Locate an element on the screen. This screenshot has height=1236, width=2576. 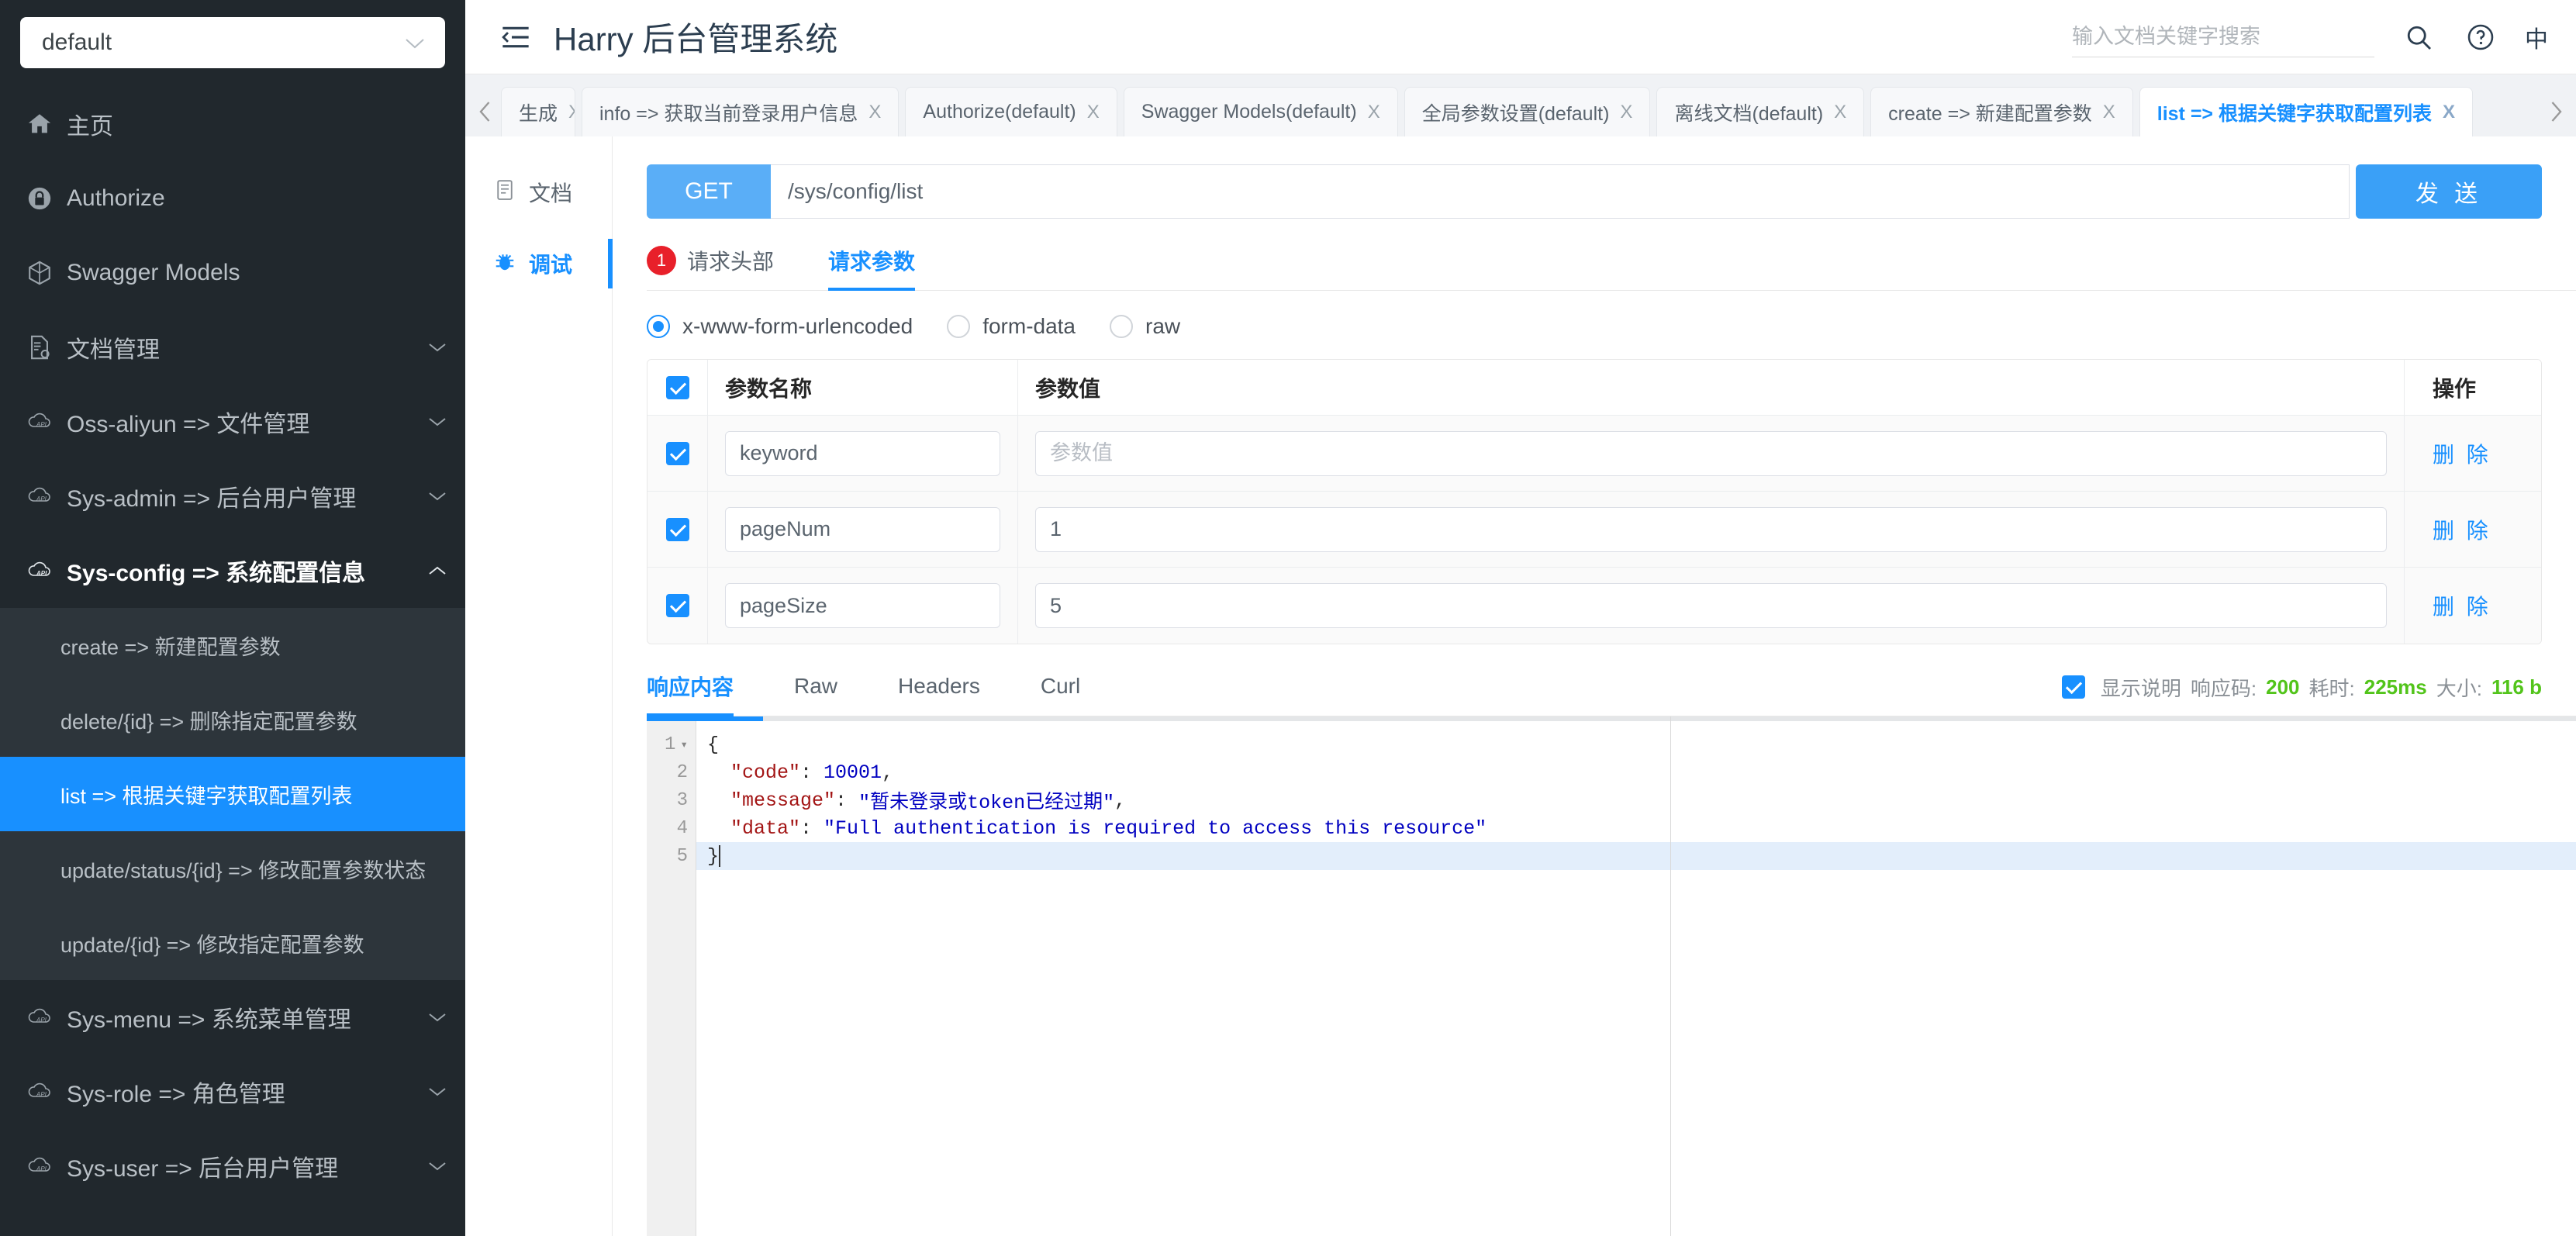
docnav-item-debug: 调试 is located at coordinates (539, 263).